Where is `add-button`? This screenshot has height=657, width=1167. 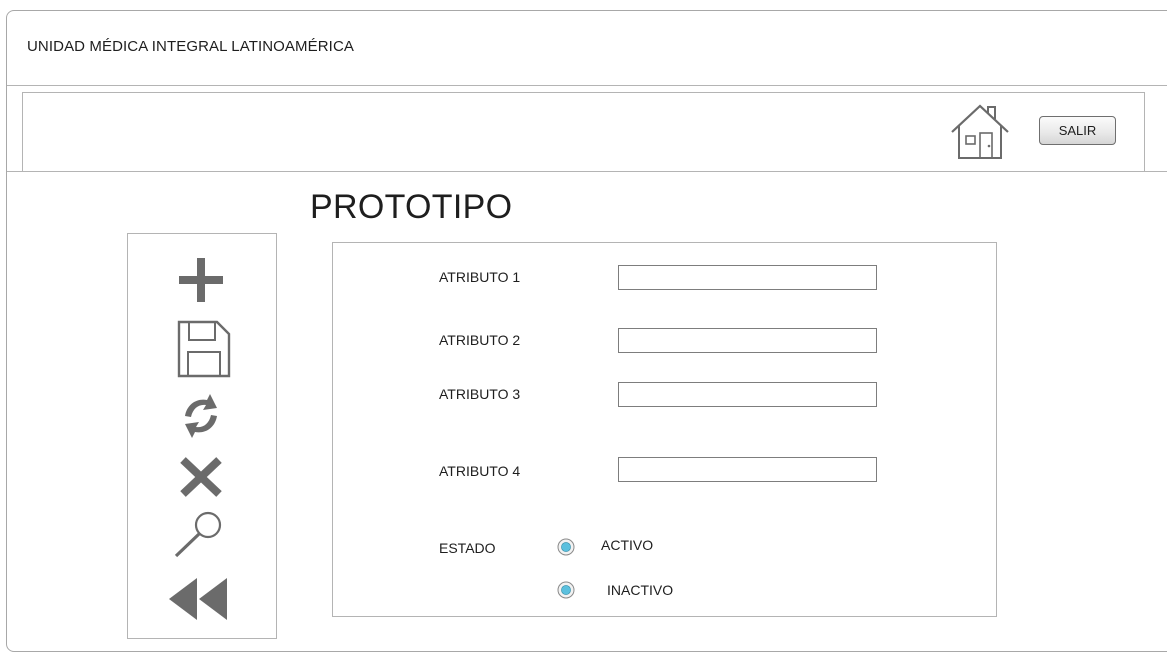 add-button is located at coordinates (201, 279).